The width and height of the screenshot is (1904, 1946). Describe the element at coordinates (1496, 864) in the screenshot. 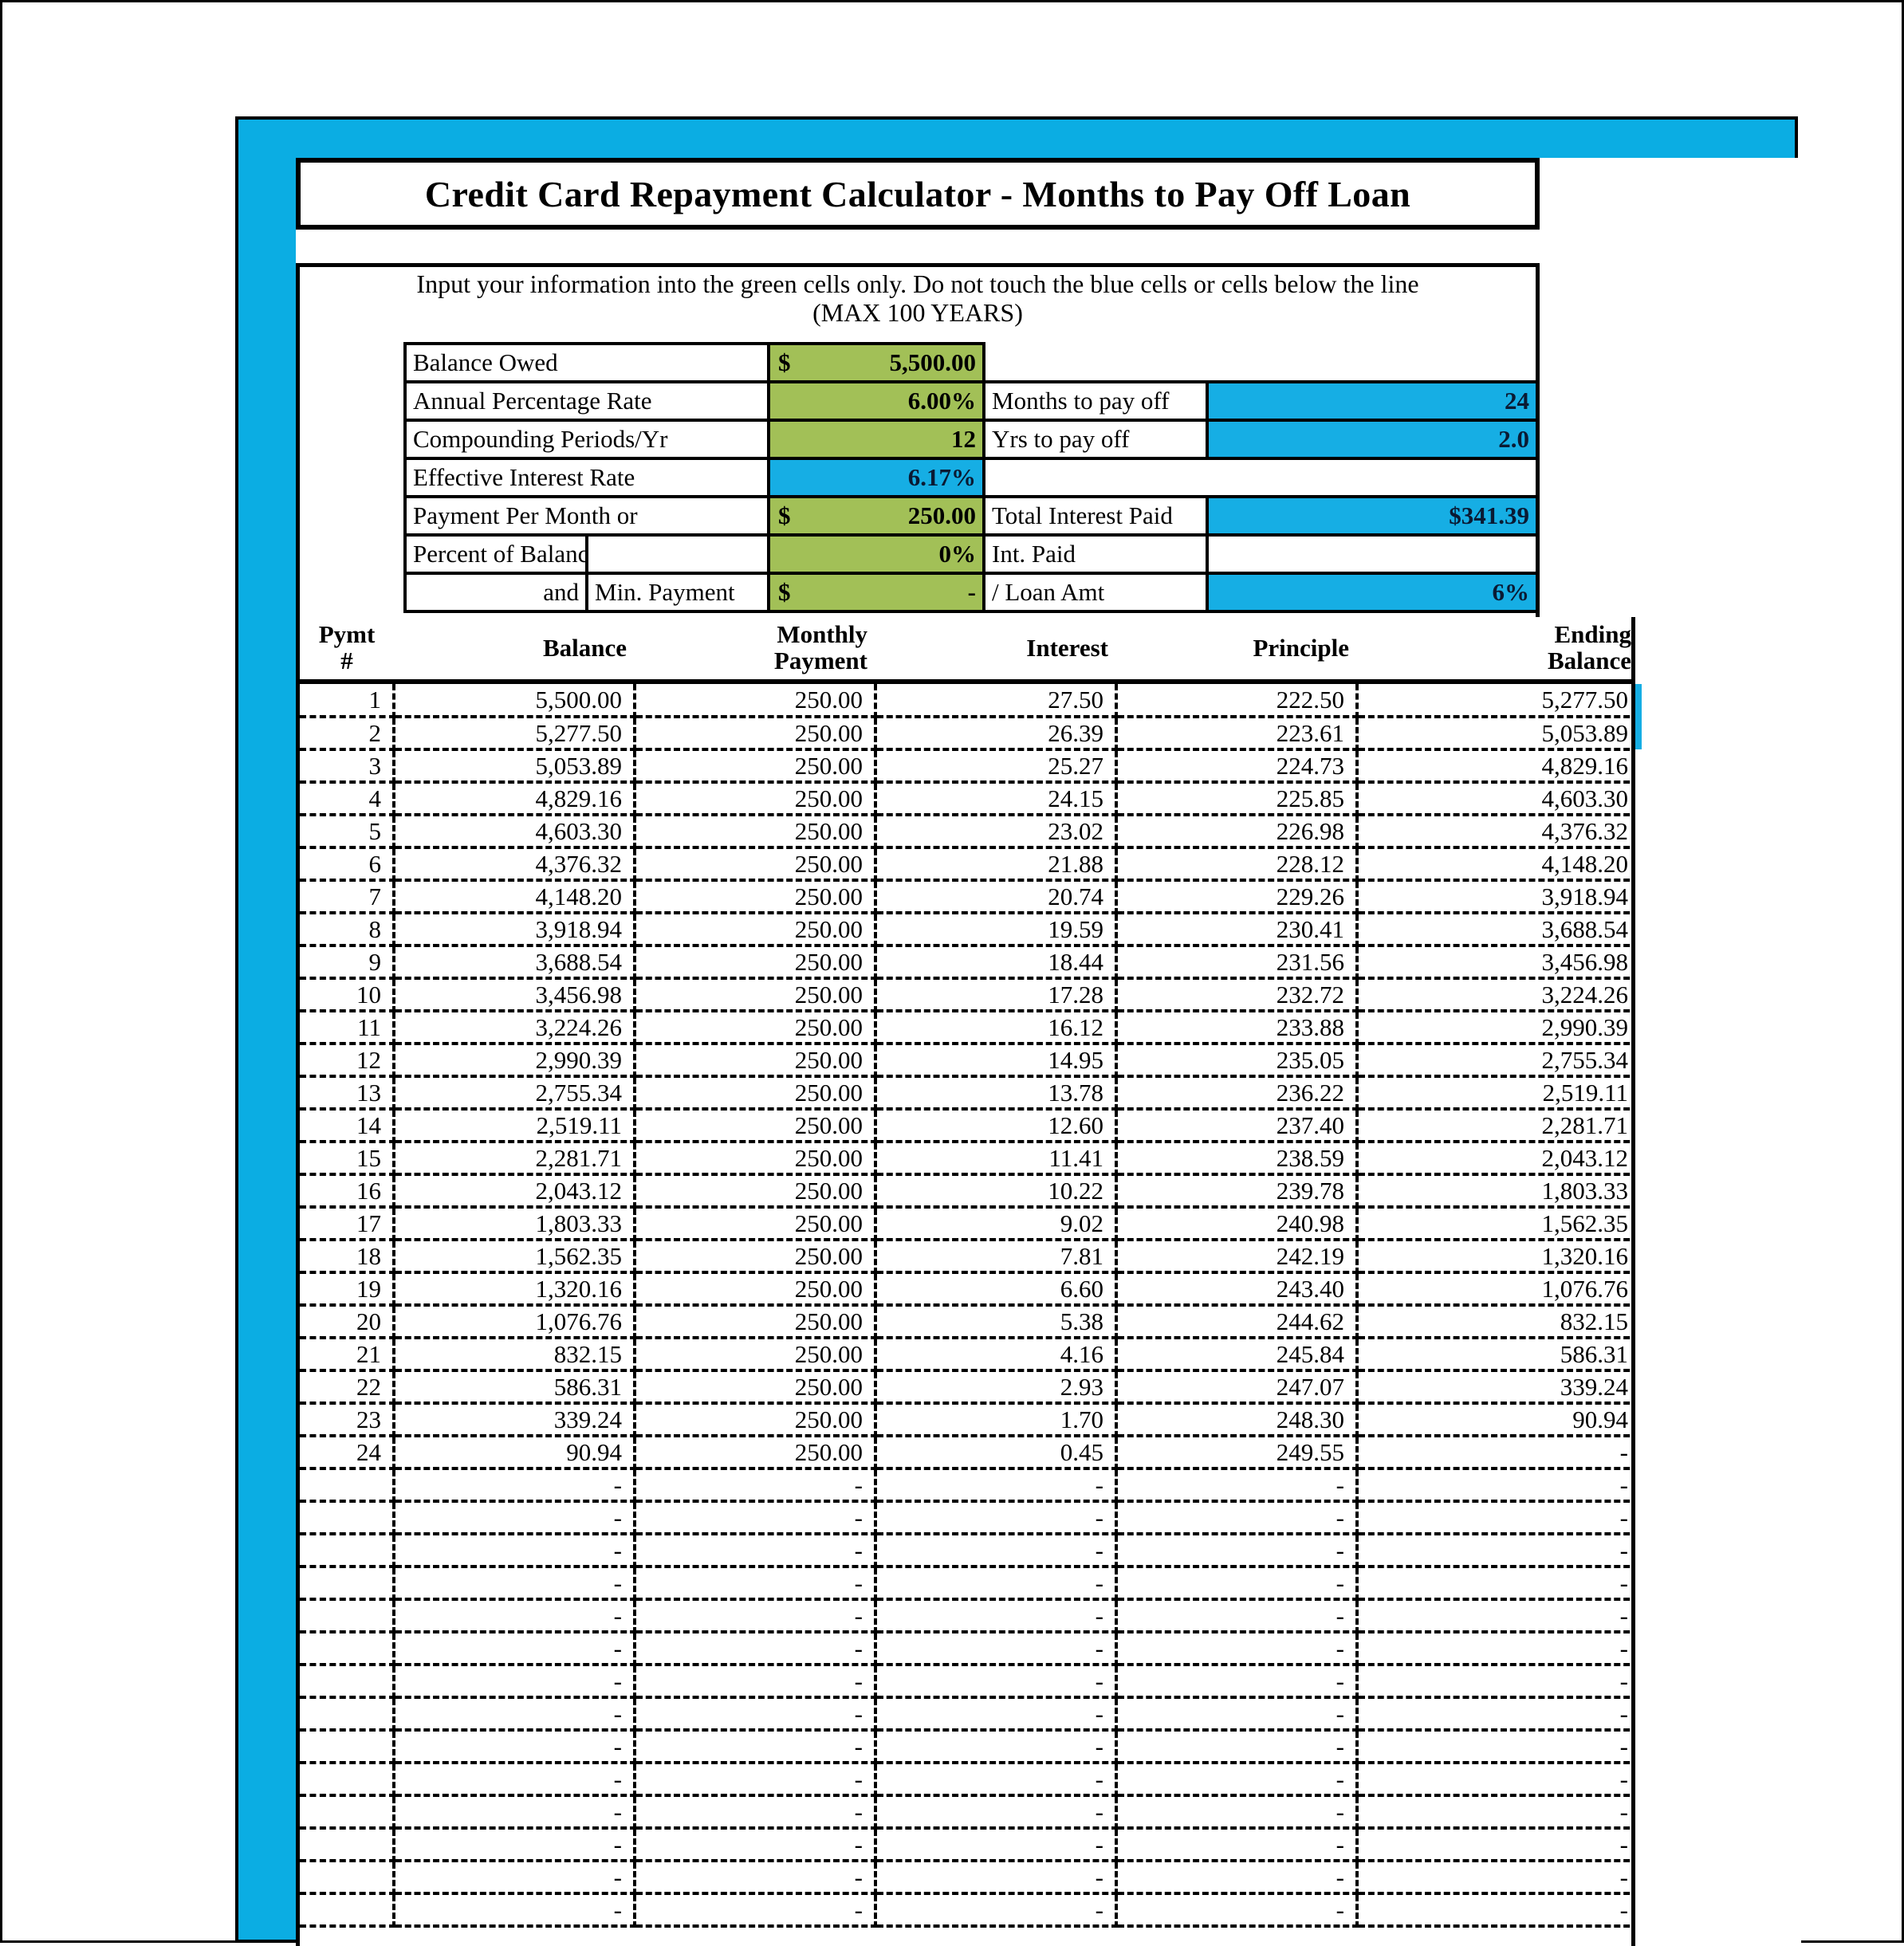

I see `ending-balance: 4,148.20` at that location.